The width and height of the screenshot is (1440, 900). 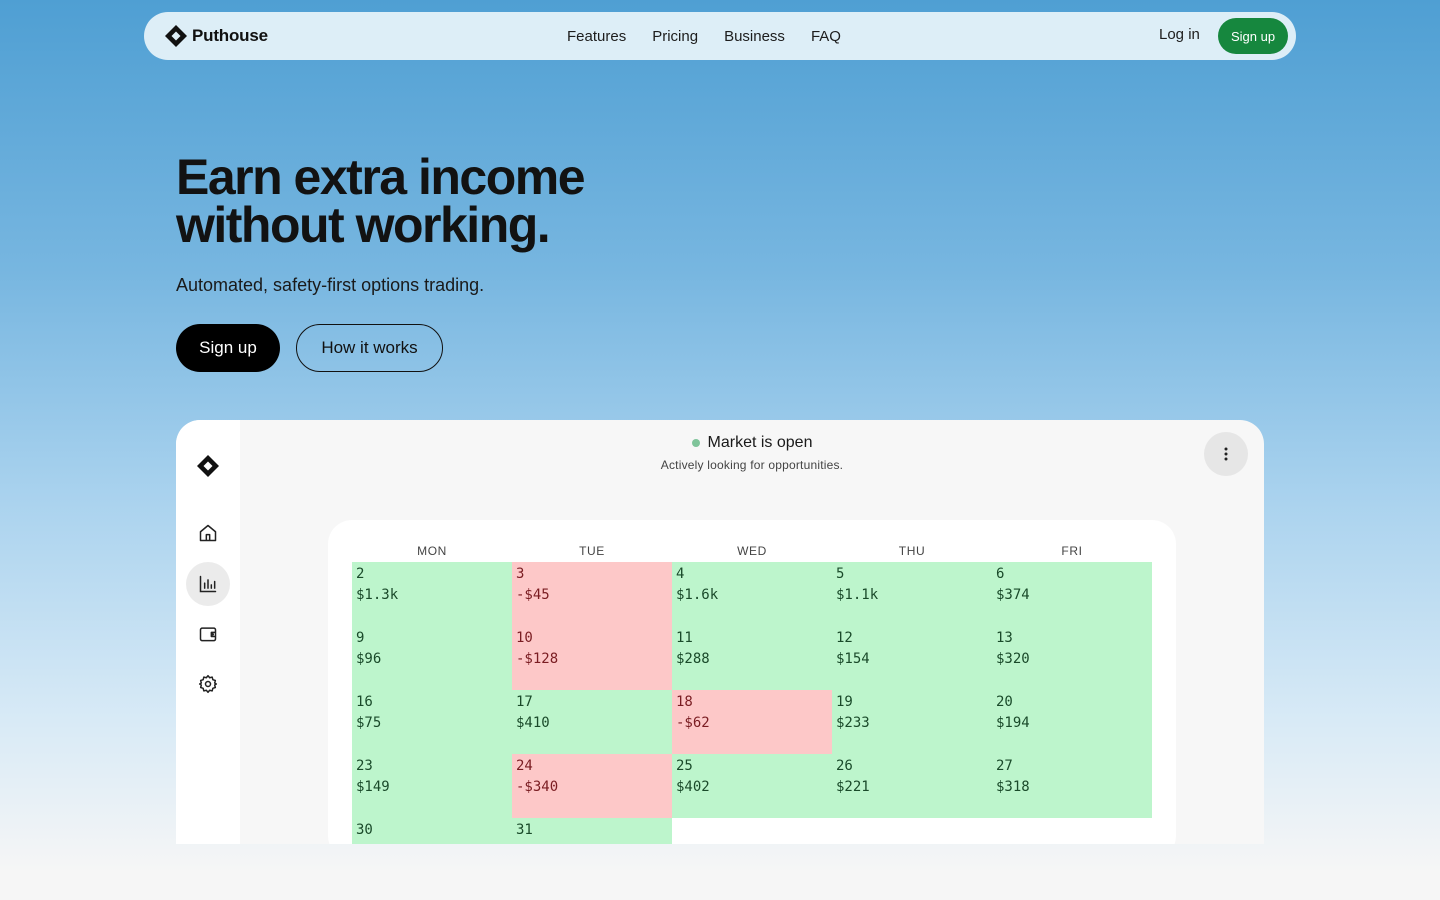 I want to click on day-pnl-value: $288, so click(x=693, y=659).